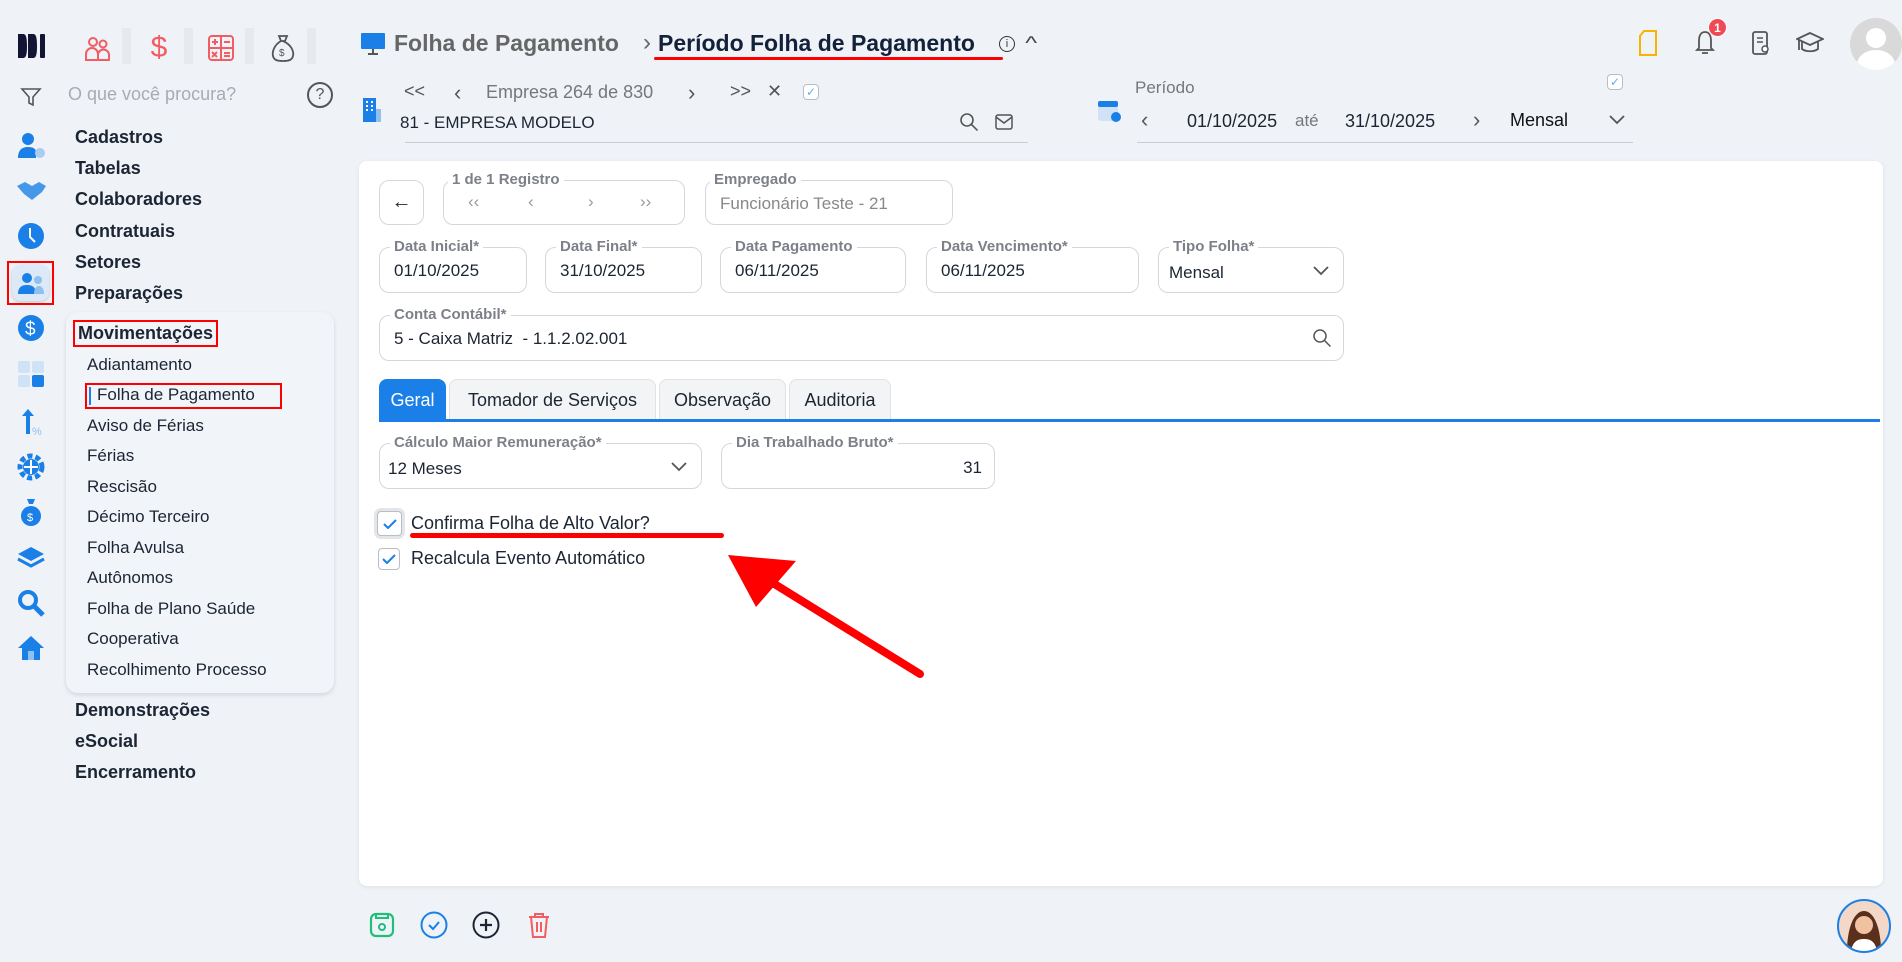 The width and height of the screenshot is (1902, 962). What do you see at coordinates (591, 202) in the screenshot?
I see `registro-next-button: ›` at bounding box center [591, 202].